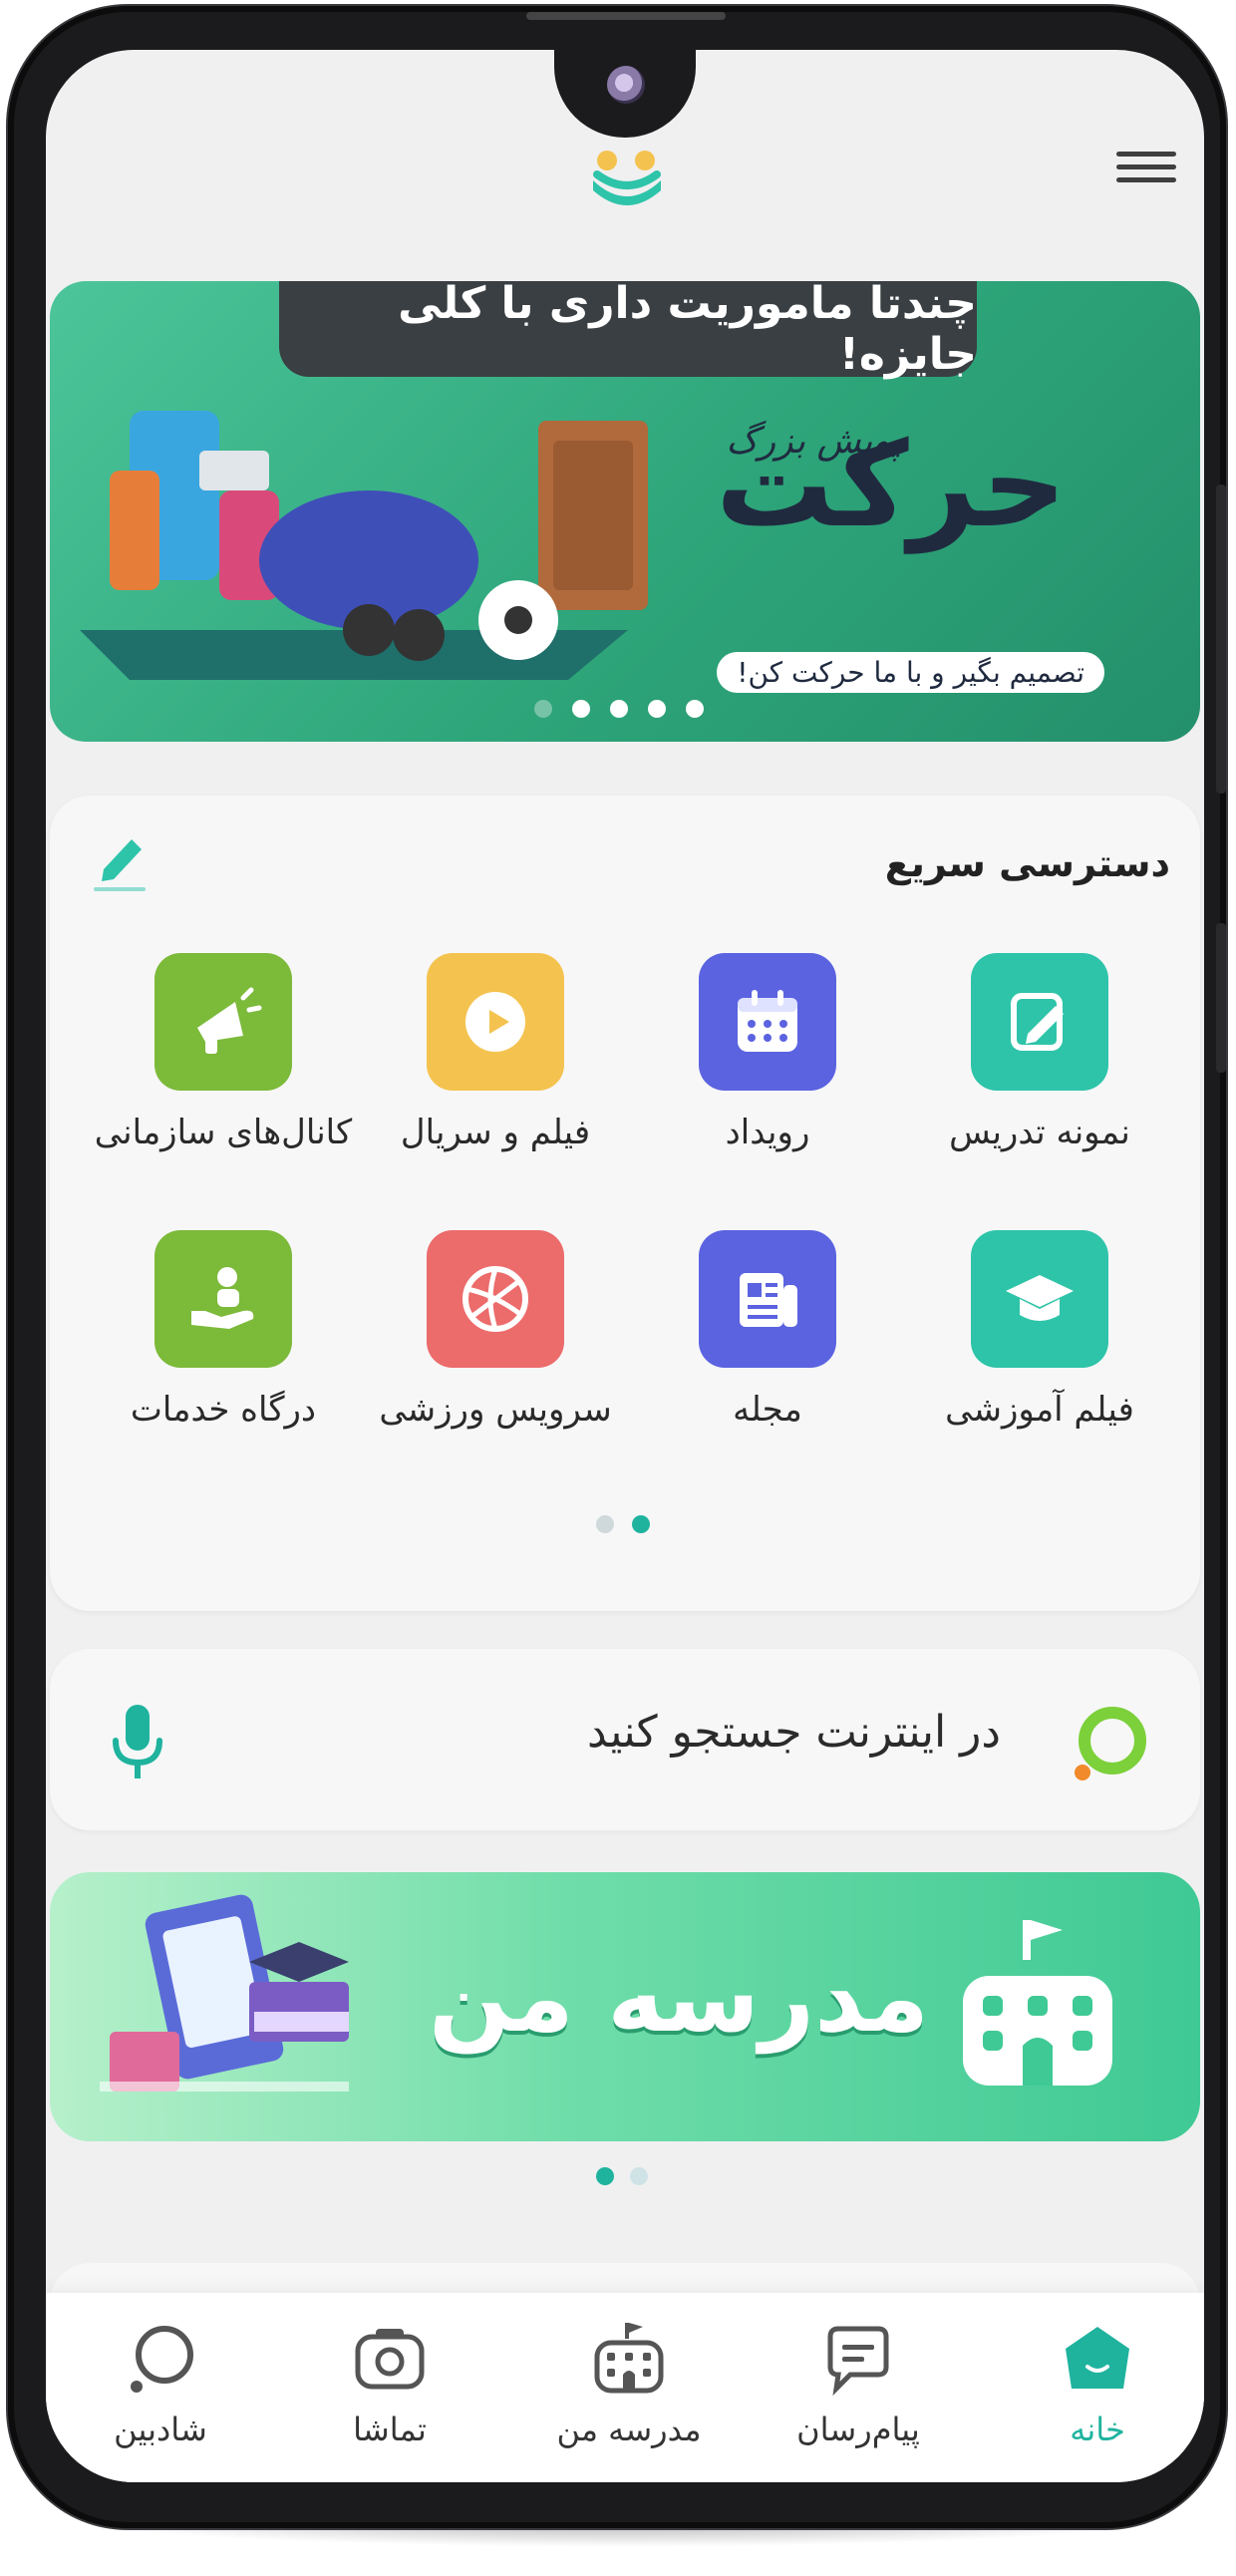  I want to click on quick-item-label: سرویس ورزشی, so click(496, 1410).